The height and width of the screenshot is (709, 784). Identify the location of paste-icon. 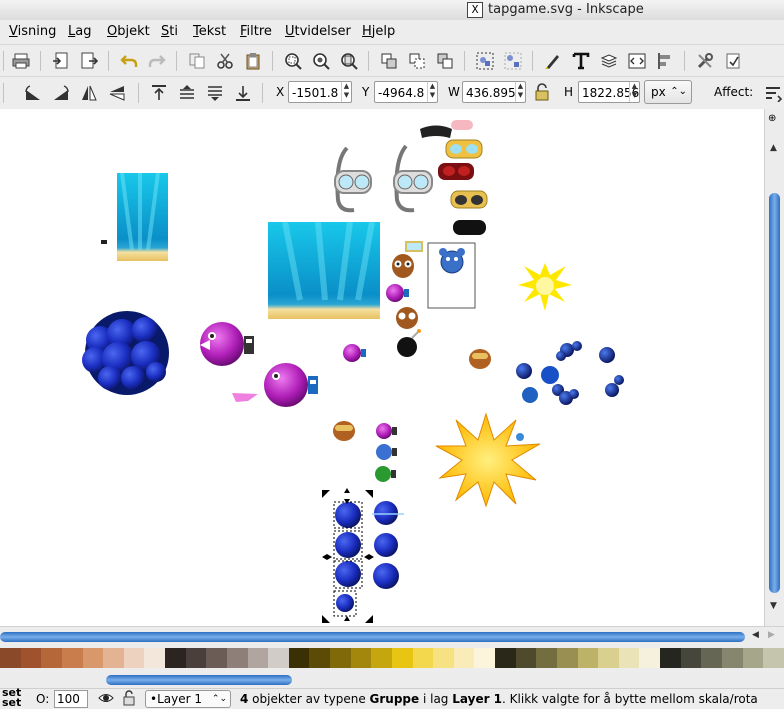
(253, 61).